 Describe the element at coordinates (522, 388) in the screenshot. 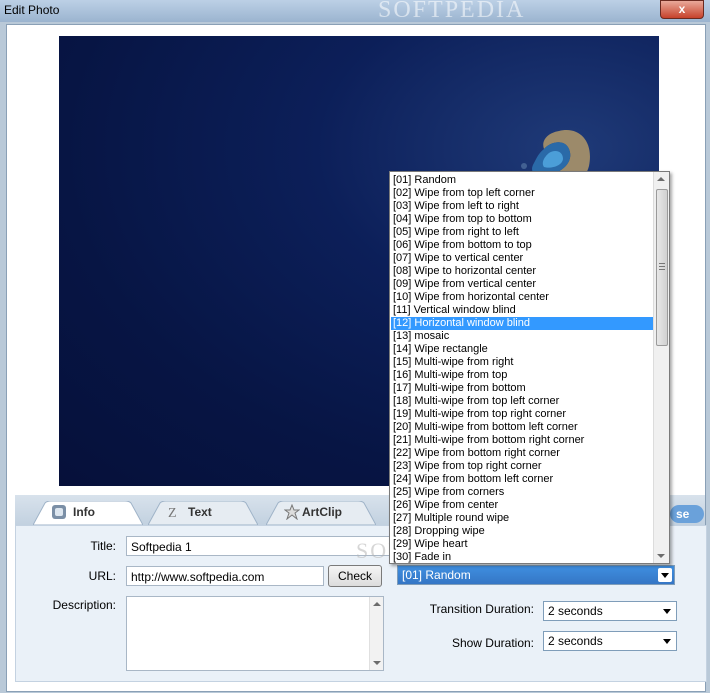

I see `transition-option: [17] Multi-wipe from bottom` at that location.